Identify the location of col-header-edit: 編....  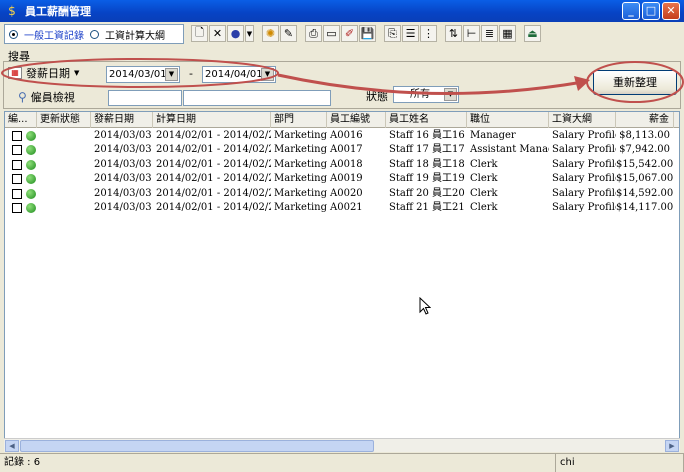
(21, 120).